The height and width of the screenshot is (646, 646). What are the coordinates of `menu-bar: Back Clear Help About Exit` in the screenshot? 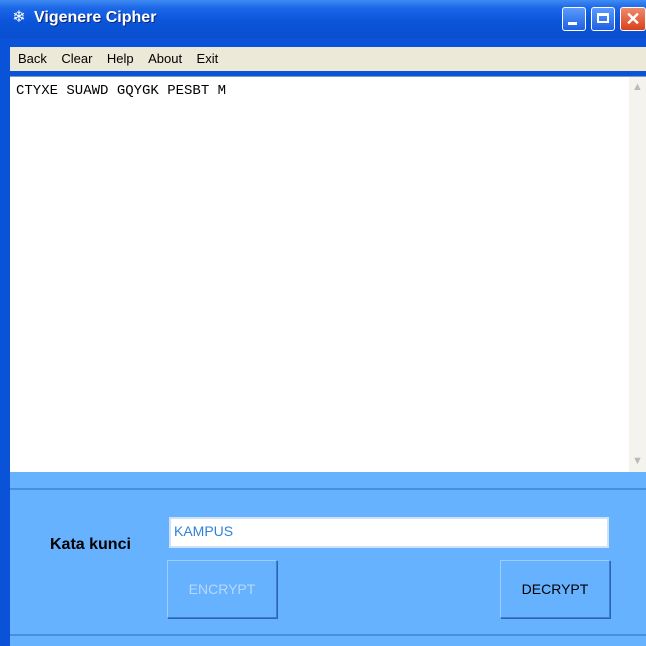 It's located at (328, 59).